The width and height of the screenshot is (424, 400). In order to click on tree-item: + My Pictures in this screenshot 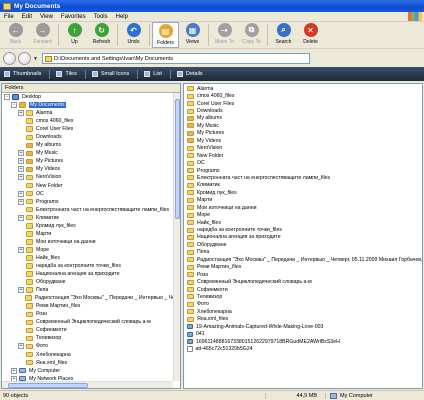, I will do `click(91, 161)`.